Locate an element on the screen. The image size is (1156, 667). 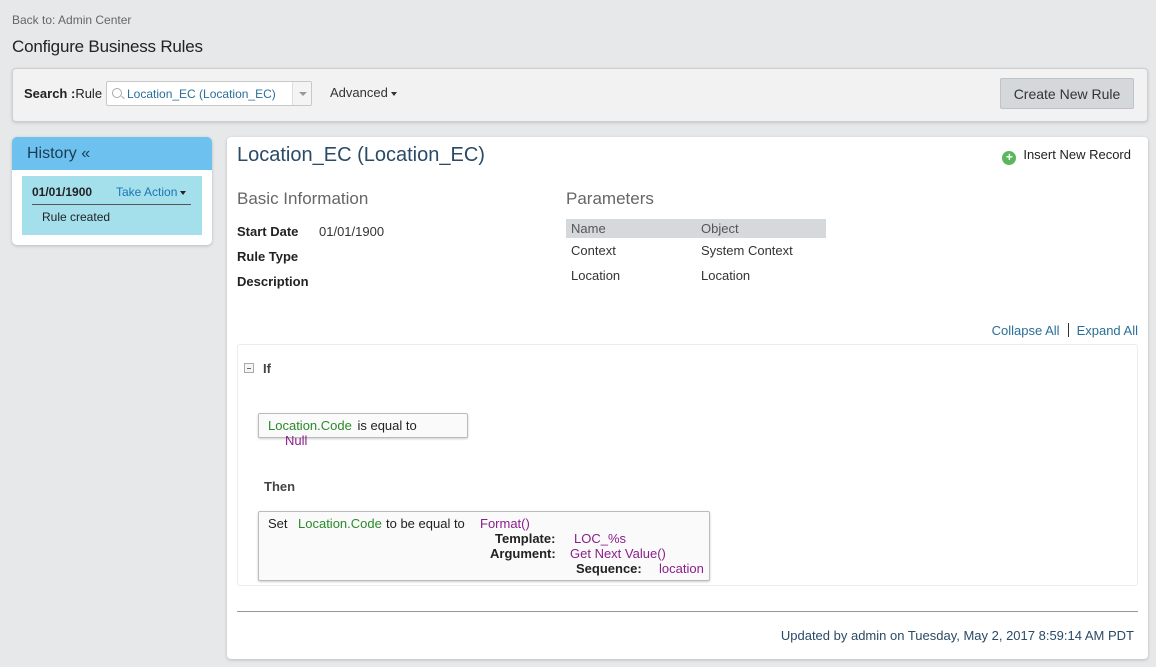
sequence-value: location is located at coordinates (681, 568).